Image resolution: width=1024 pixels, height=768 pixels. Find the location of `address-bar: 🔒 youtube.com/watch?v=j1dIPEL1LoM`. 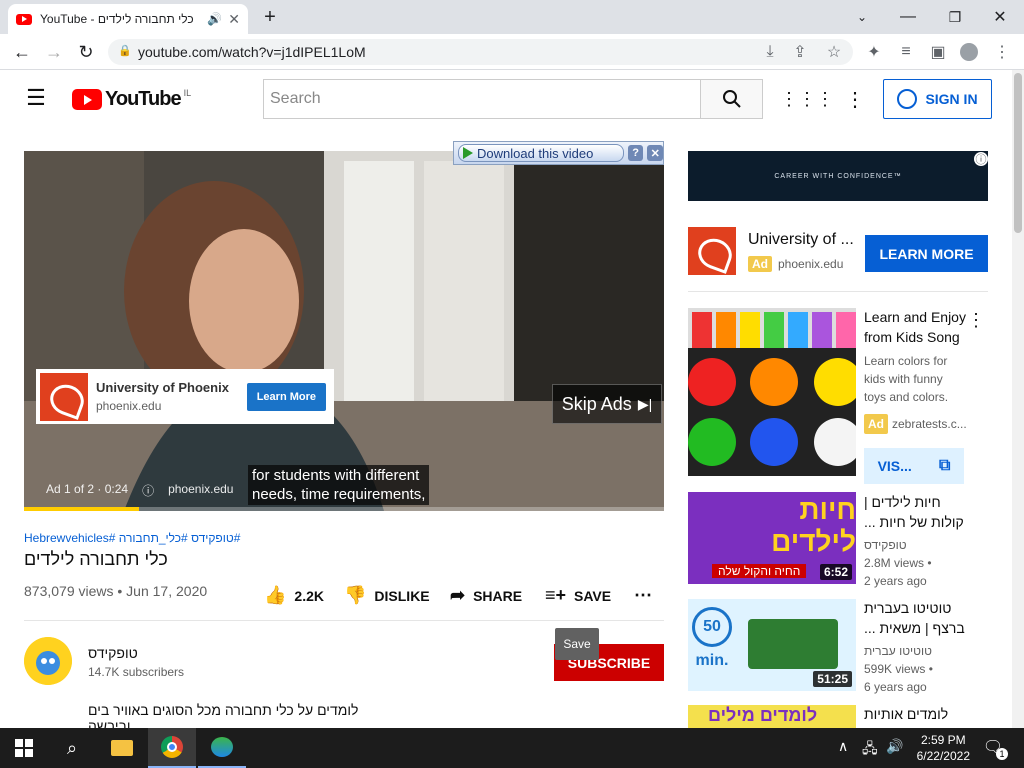

address-bar: 🔒 youtube.com/watch?v=j1dIPEL1LoM is located at coordinates (480, 52).